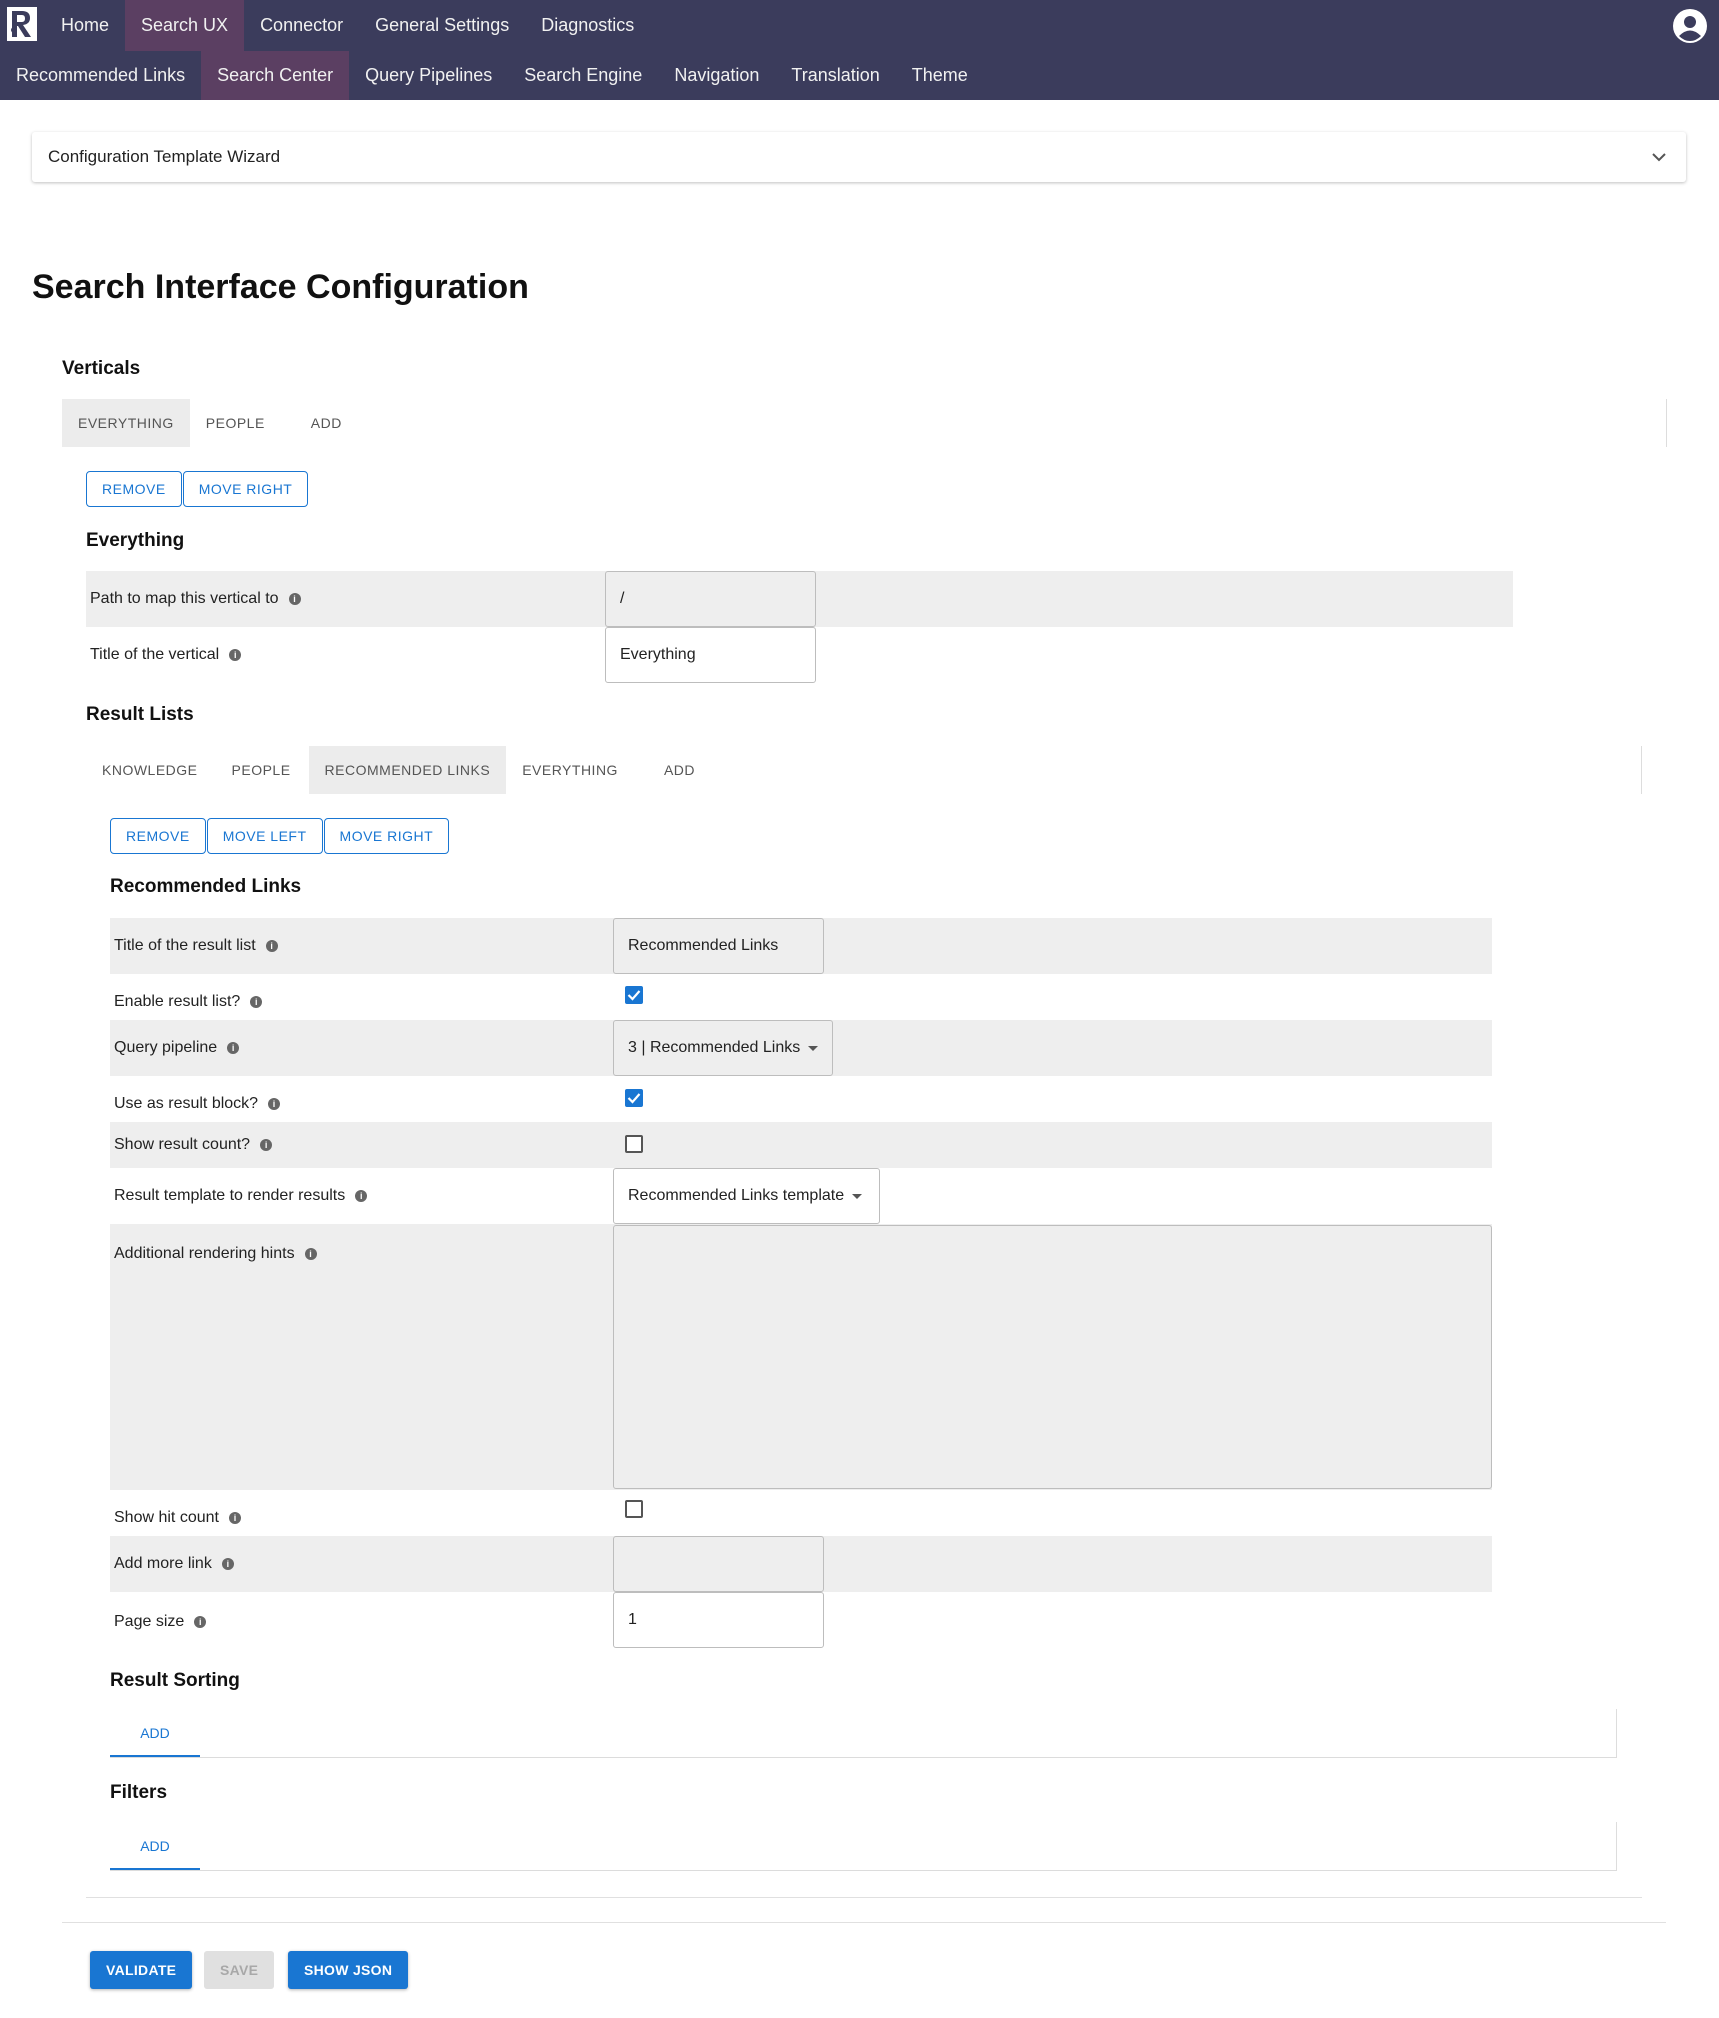 This screenshot has width=1719, height=2018. I want to click on subnav-search-engine: Search Engine, so click(583, 75).